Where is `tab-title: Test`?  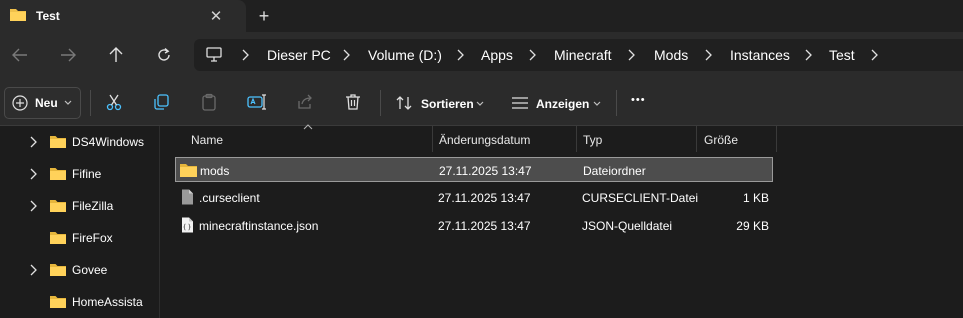 tab-title: Test is located at coordinates (48, 16).